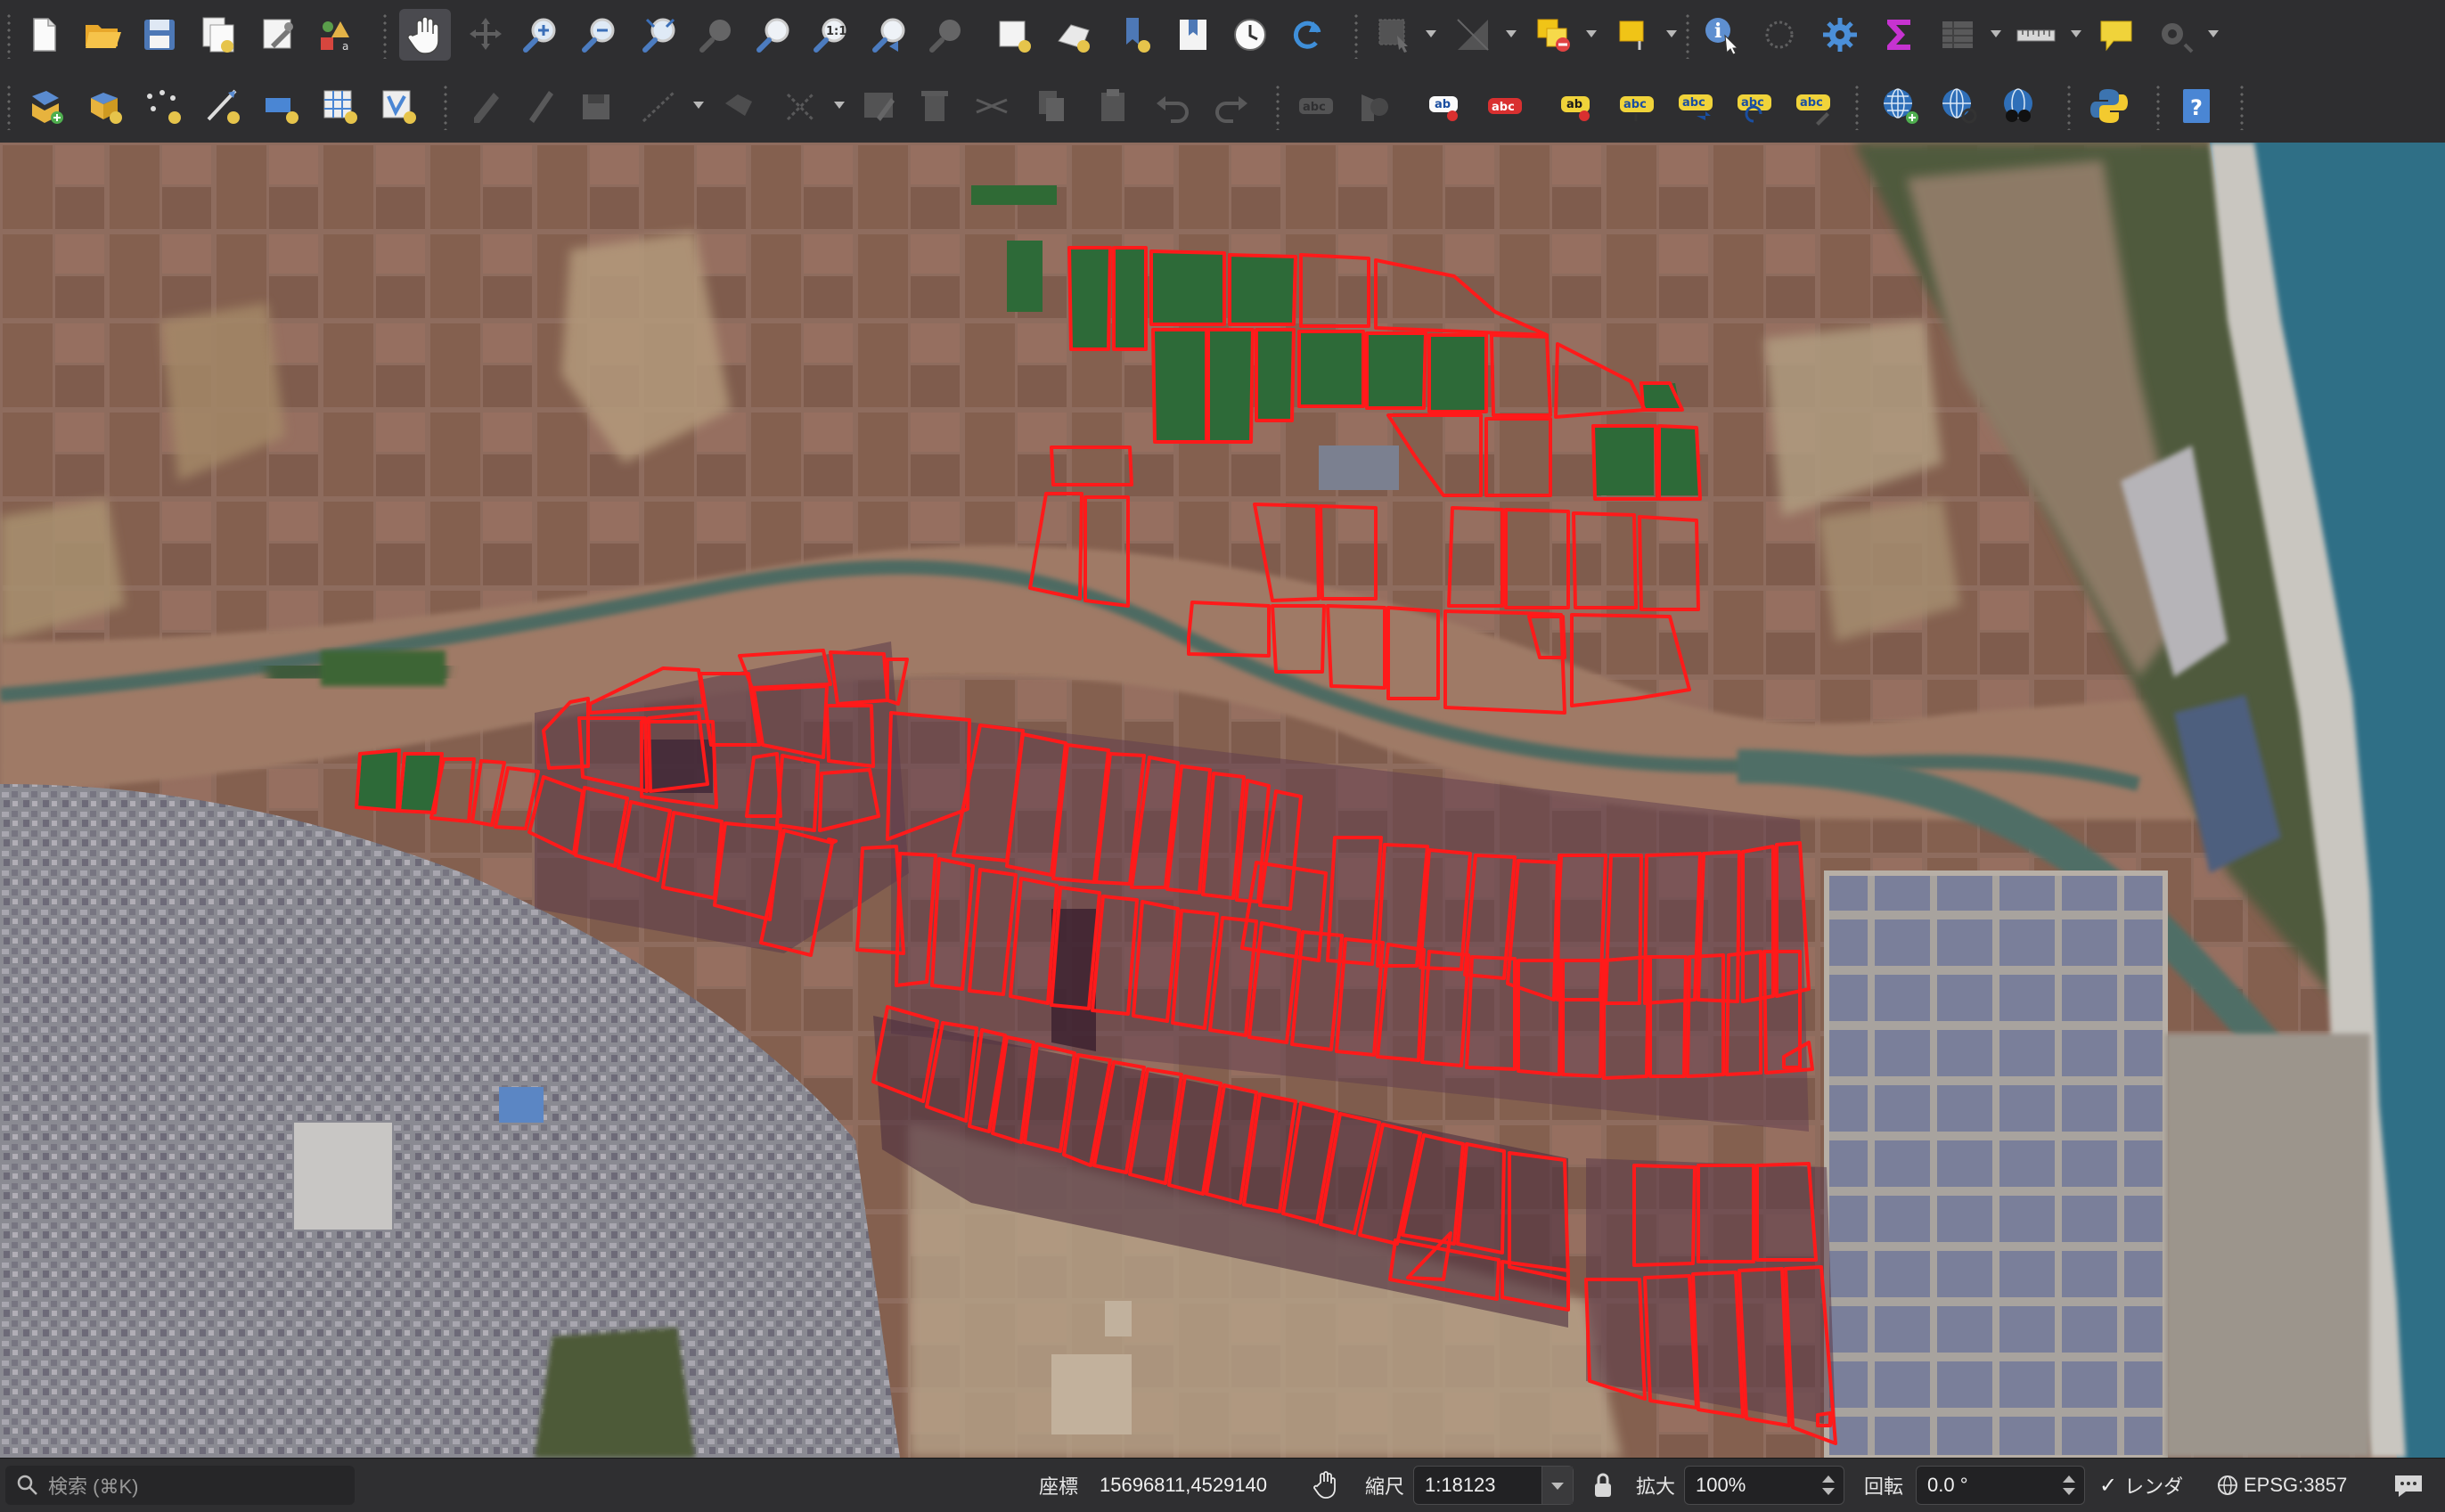 The image size is (2445, 1512). What do you see at coordinates (1511, 33) in the screenshot?
I see `deselect-dropdown-icon` at bounding box center [1511, 33].